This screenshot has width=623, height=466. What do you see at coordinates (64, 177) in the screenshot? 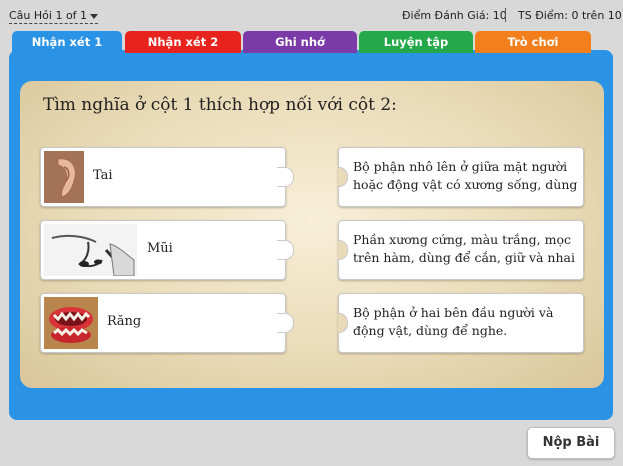
I see `ear-image` at bounding box center [64, 177].